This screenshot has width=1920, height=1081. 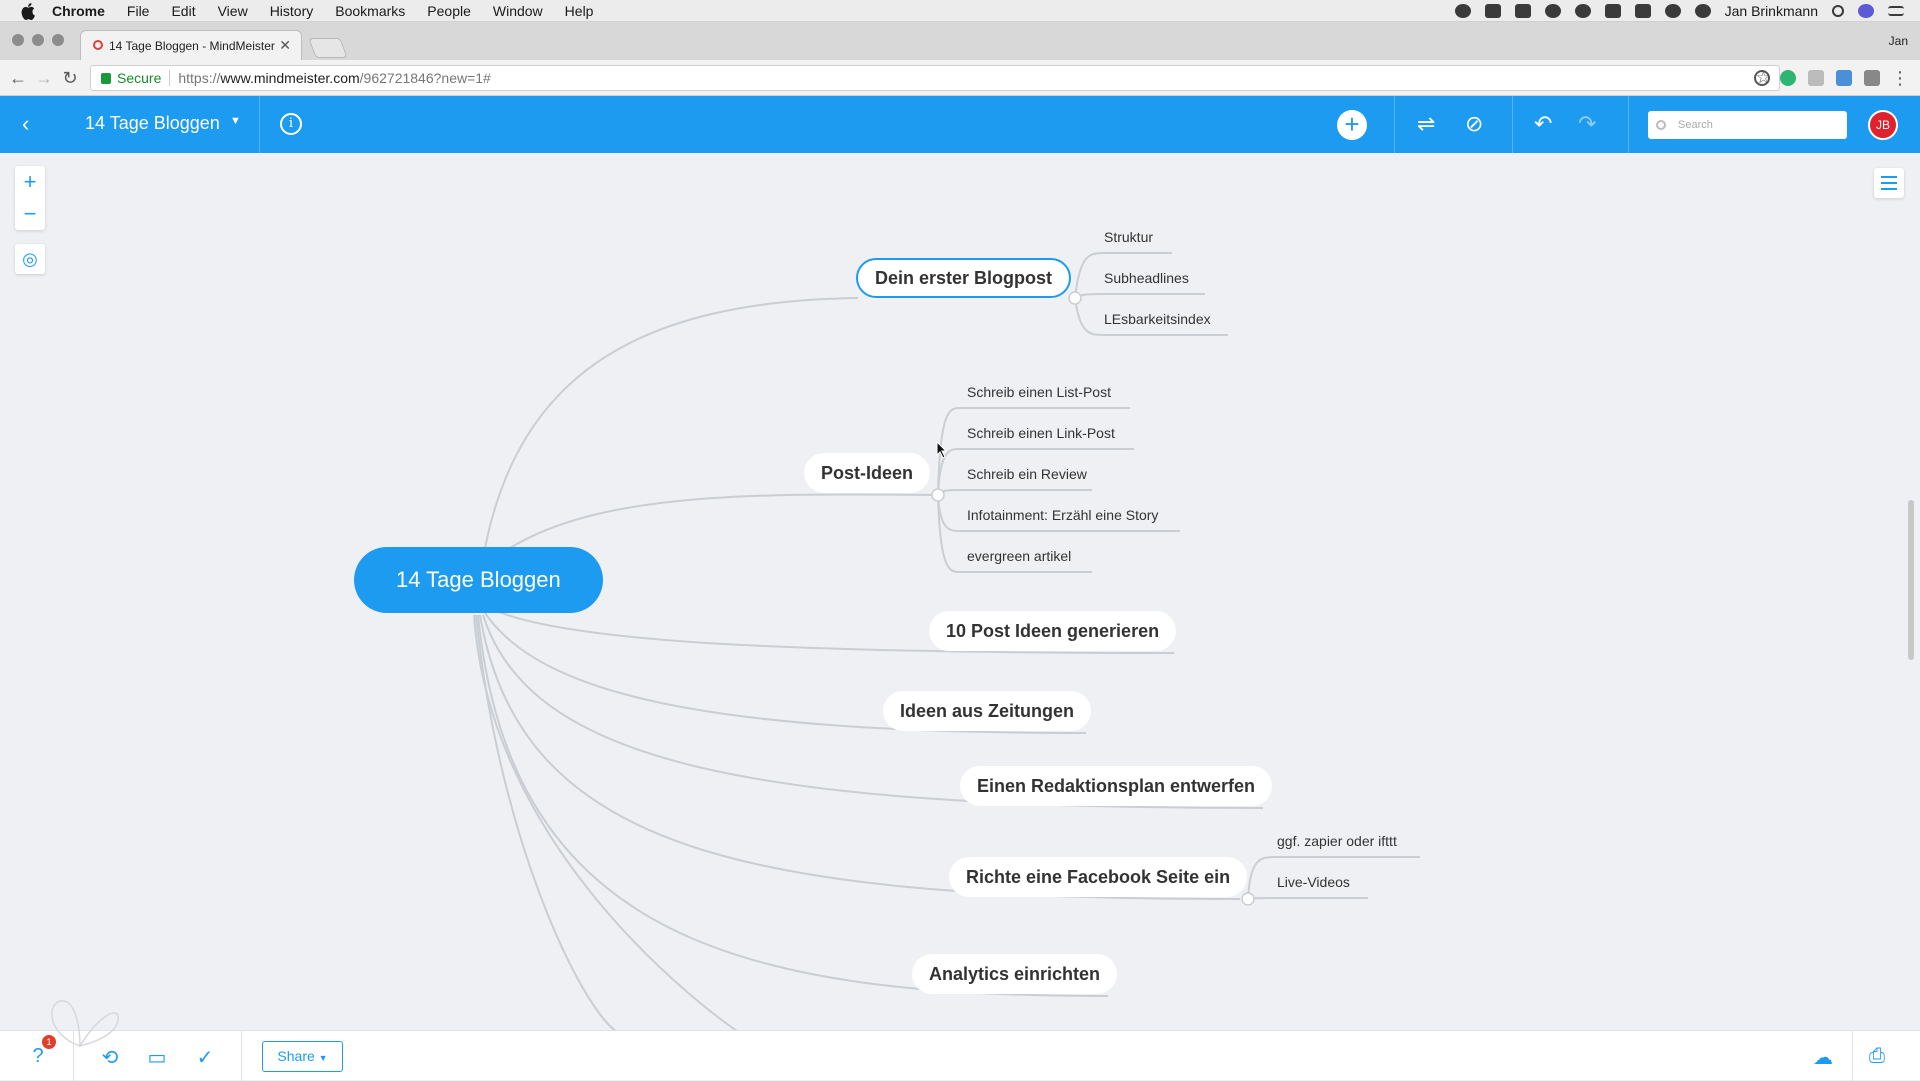 What do you see at coordinates (1838, 11) in the screenshot?
I see `spotlight-search-icon` at bounding box center [1838, 11].